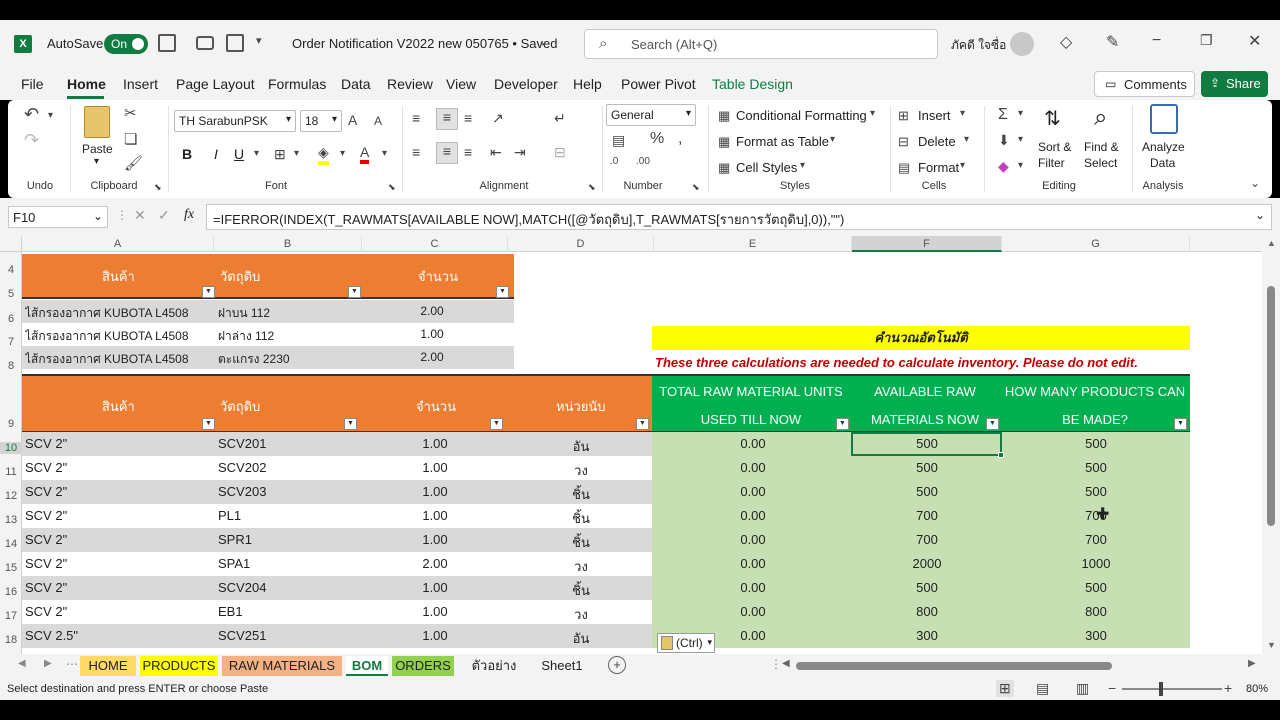 This screenshot has width=1280, height=720. Describe the element at coordinates (954, 666) in the screenshot. I see `h-scroll-thumb` at that location.